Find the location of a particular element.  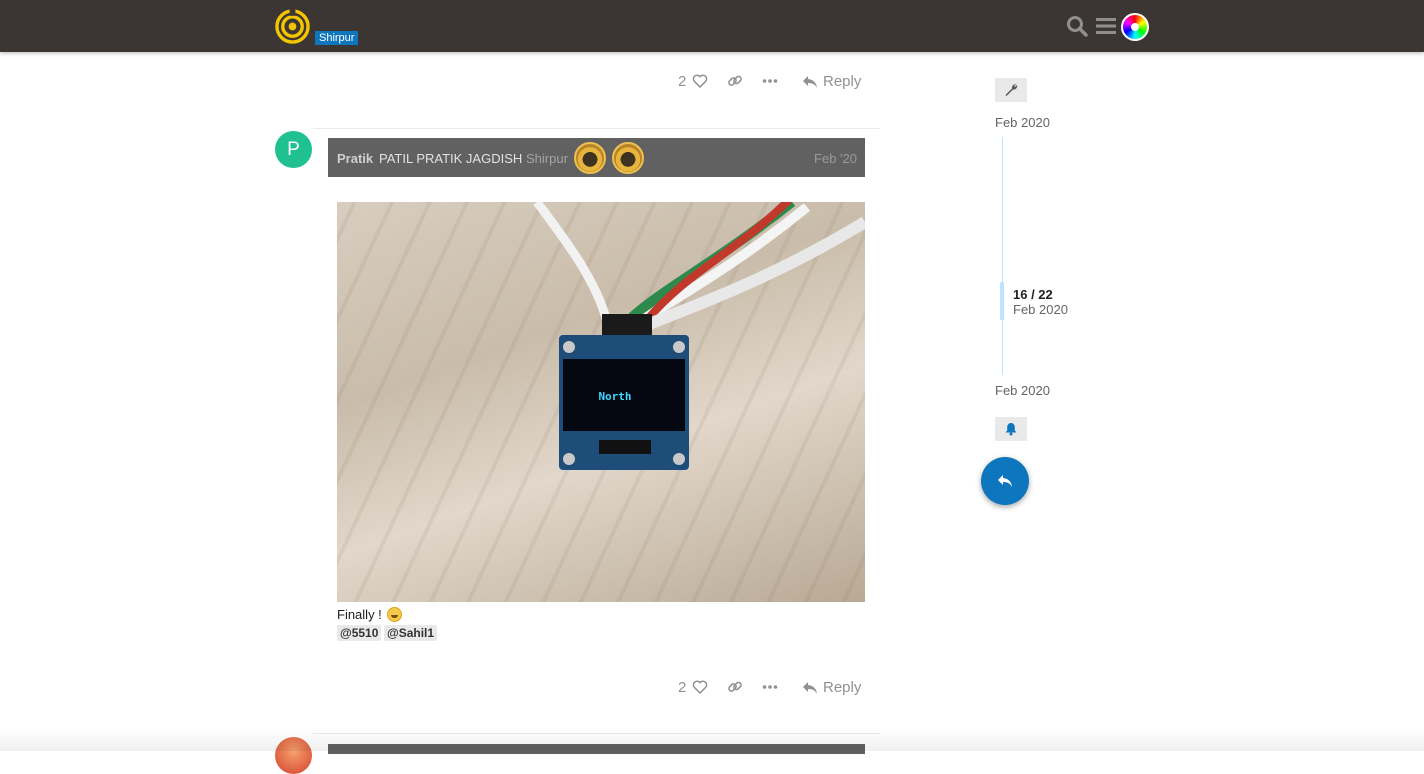

post-user-location: Shirpur is located at coordinates (547, 158).